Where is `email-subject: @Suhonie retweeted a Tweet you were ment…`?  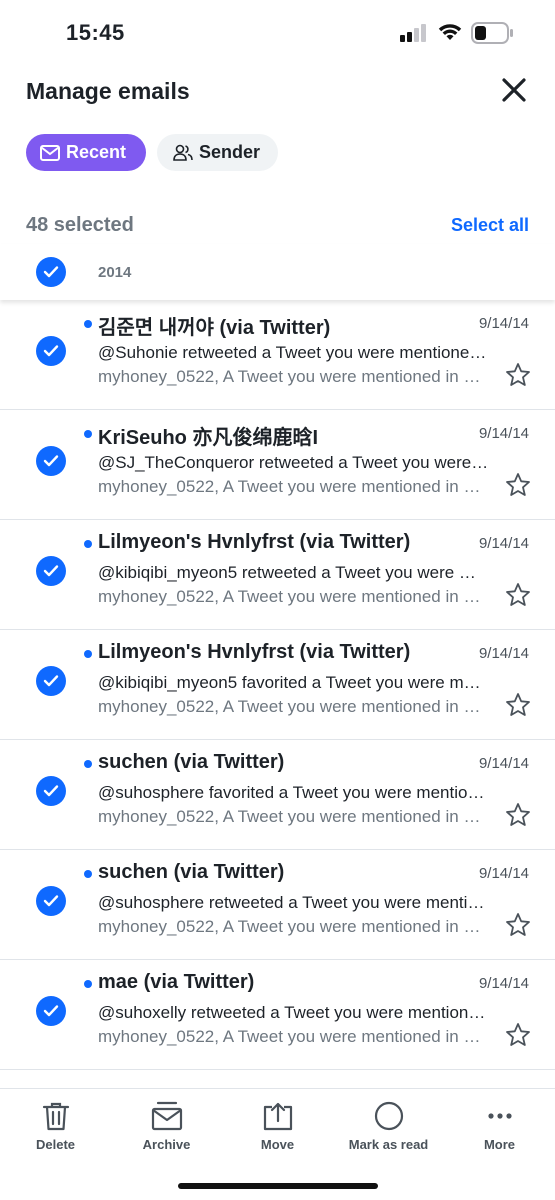 email-subject: @Suhonie retweeted a Tweet you were ment… is located at coordinates (294, 352).